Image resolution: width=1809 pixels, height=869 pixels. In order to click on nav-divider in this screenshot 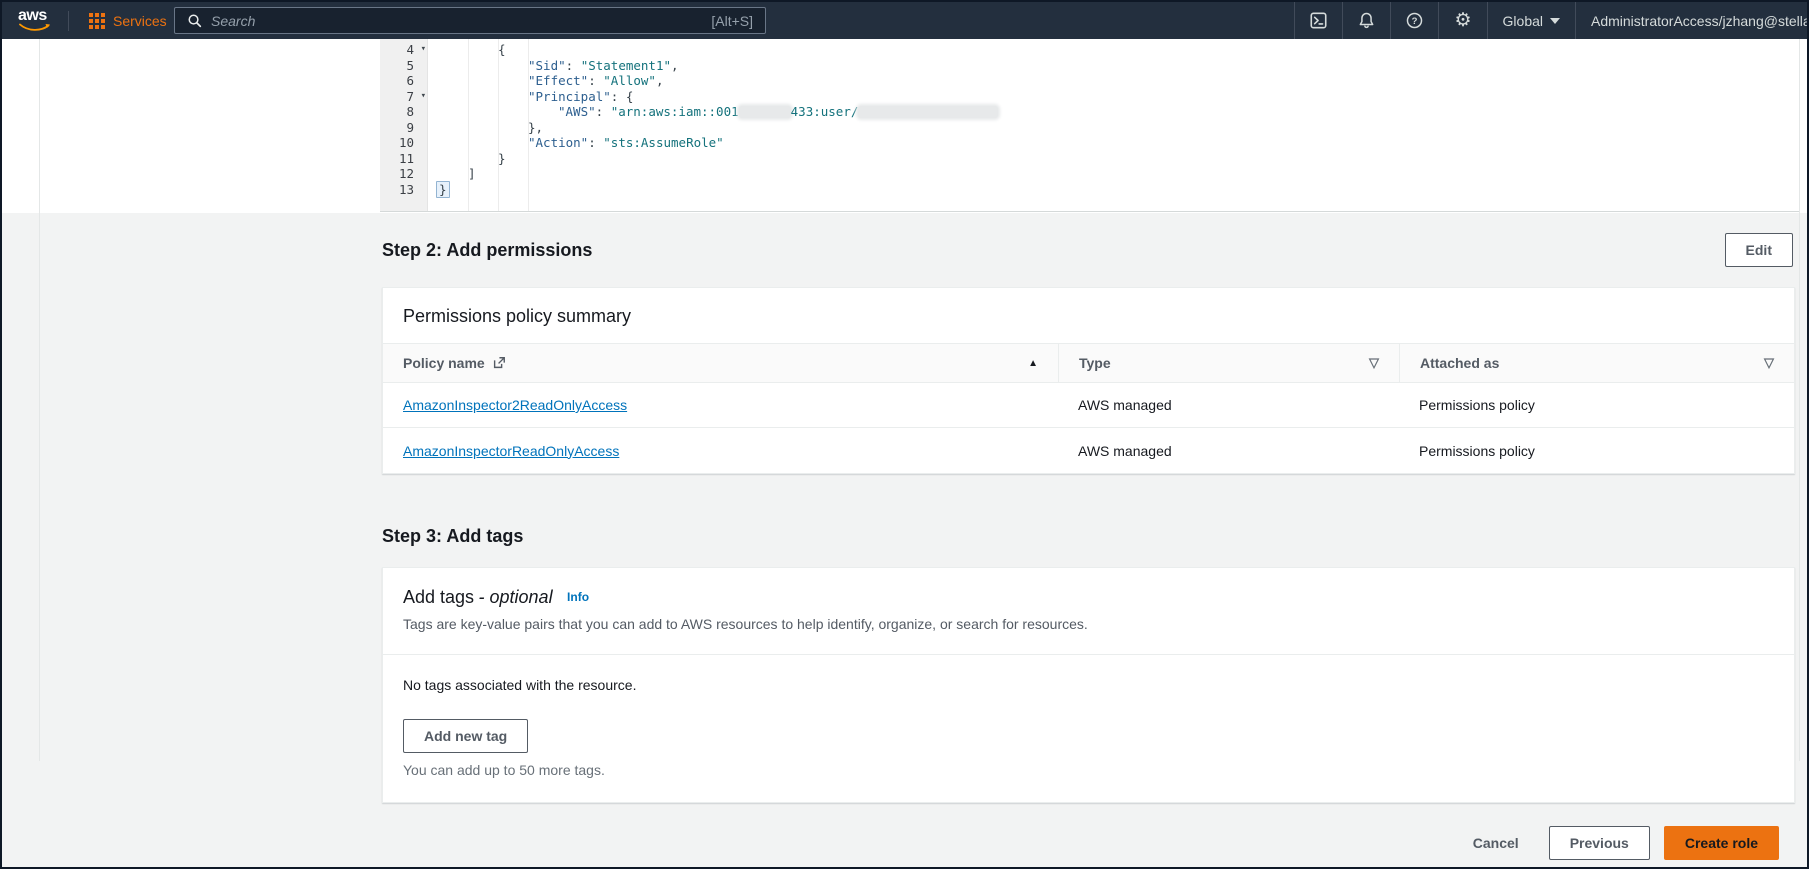, I will do `click(68, 20)`.